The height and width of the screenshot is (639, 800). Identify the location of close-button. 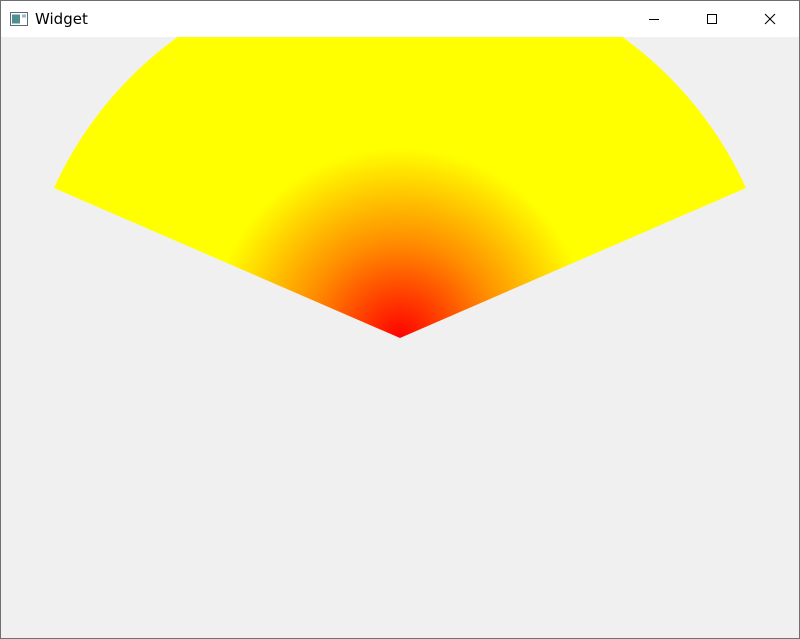
(770, 19).